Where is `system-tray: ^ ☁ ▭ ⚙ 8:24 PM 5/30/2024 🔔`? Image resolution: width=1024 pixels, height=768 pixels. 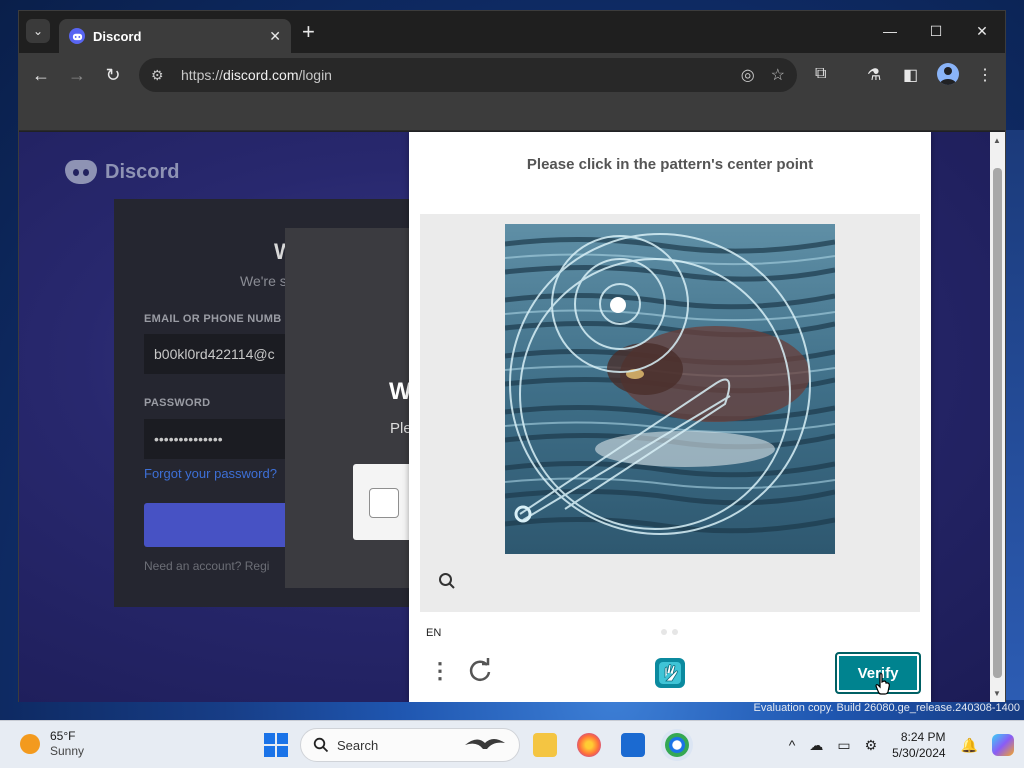 system-tray: ^ ☁ ▭ ⚙ 8:24 PM 5/30/2024 🔔 is located at coordinates (903, 744).